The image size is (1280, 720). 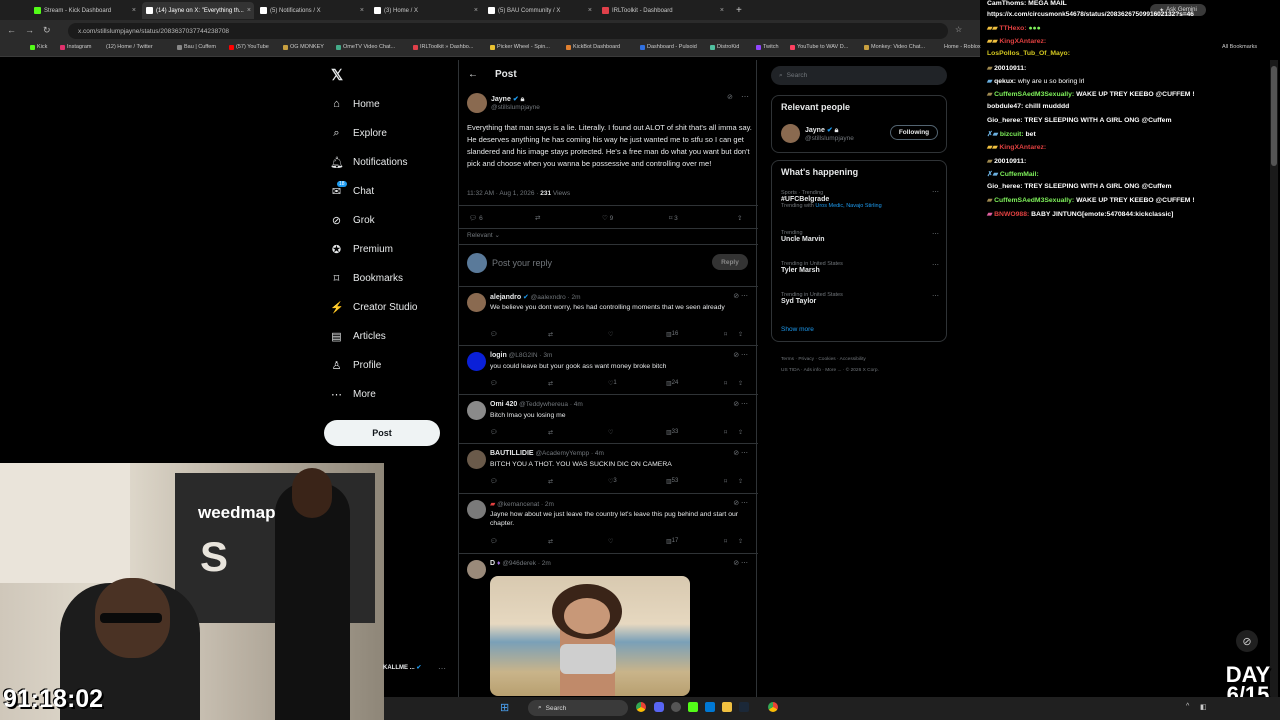 I want to click on bookmark-item: Home - Roblox, so click(x=962, y=47).